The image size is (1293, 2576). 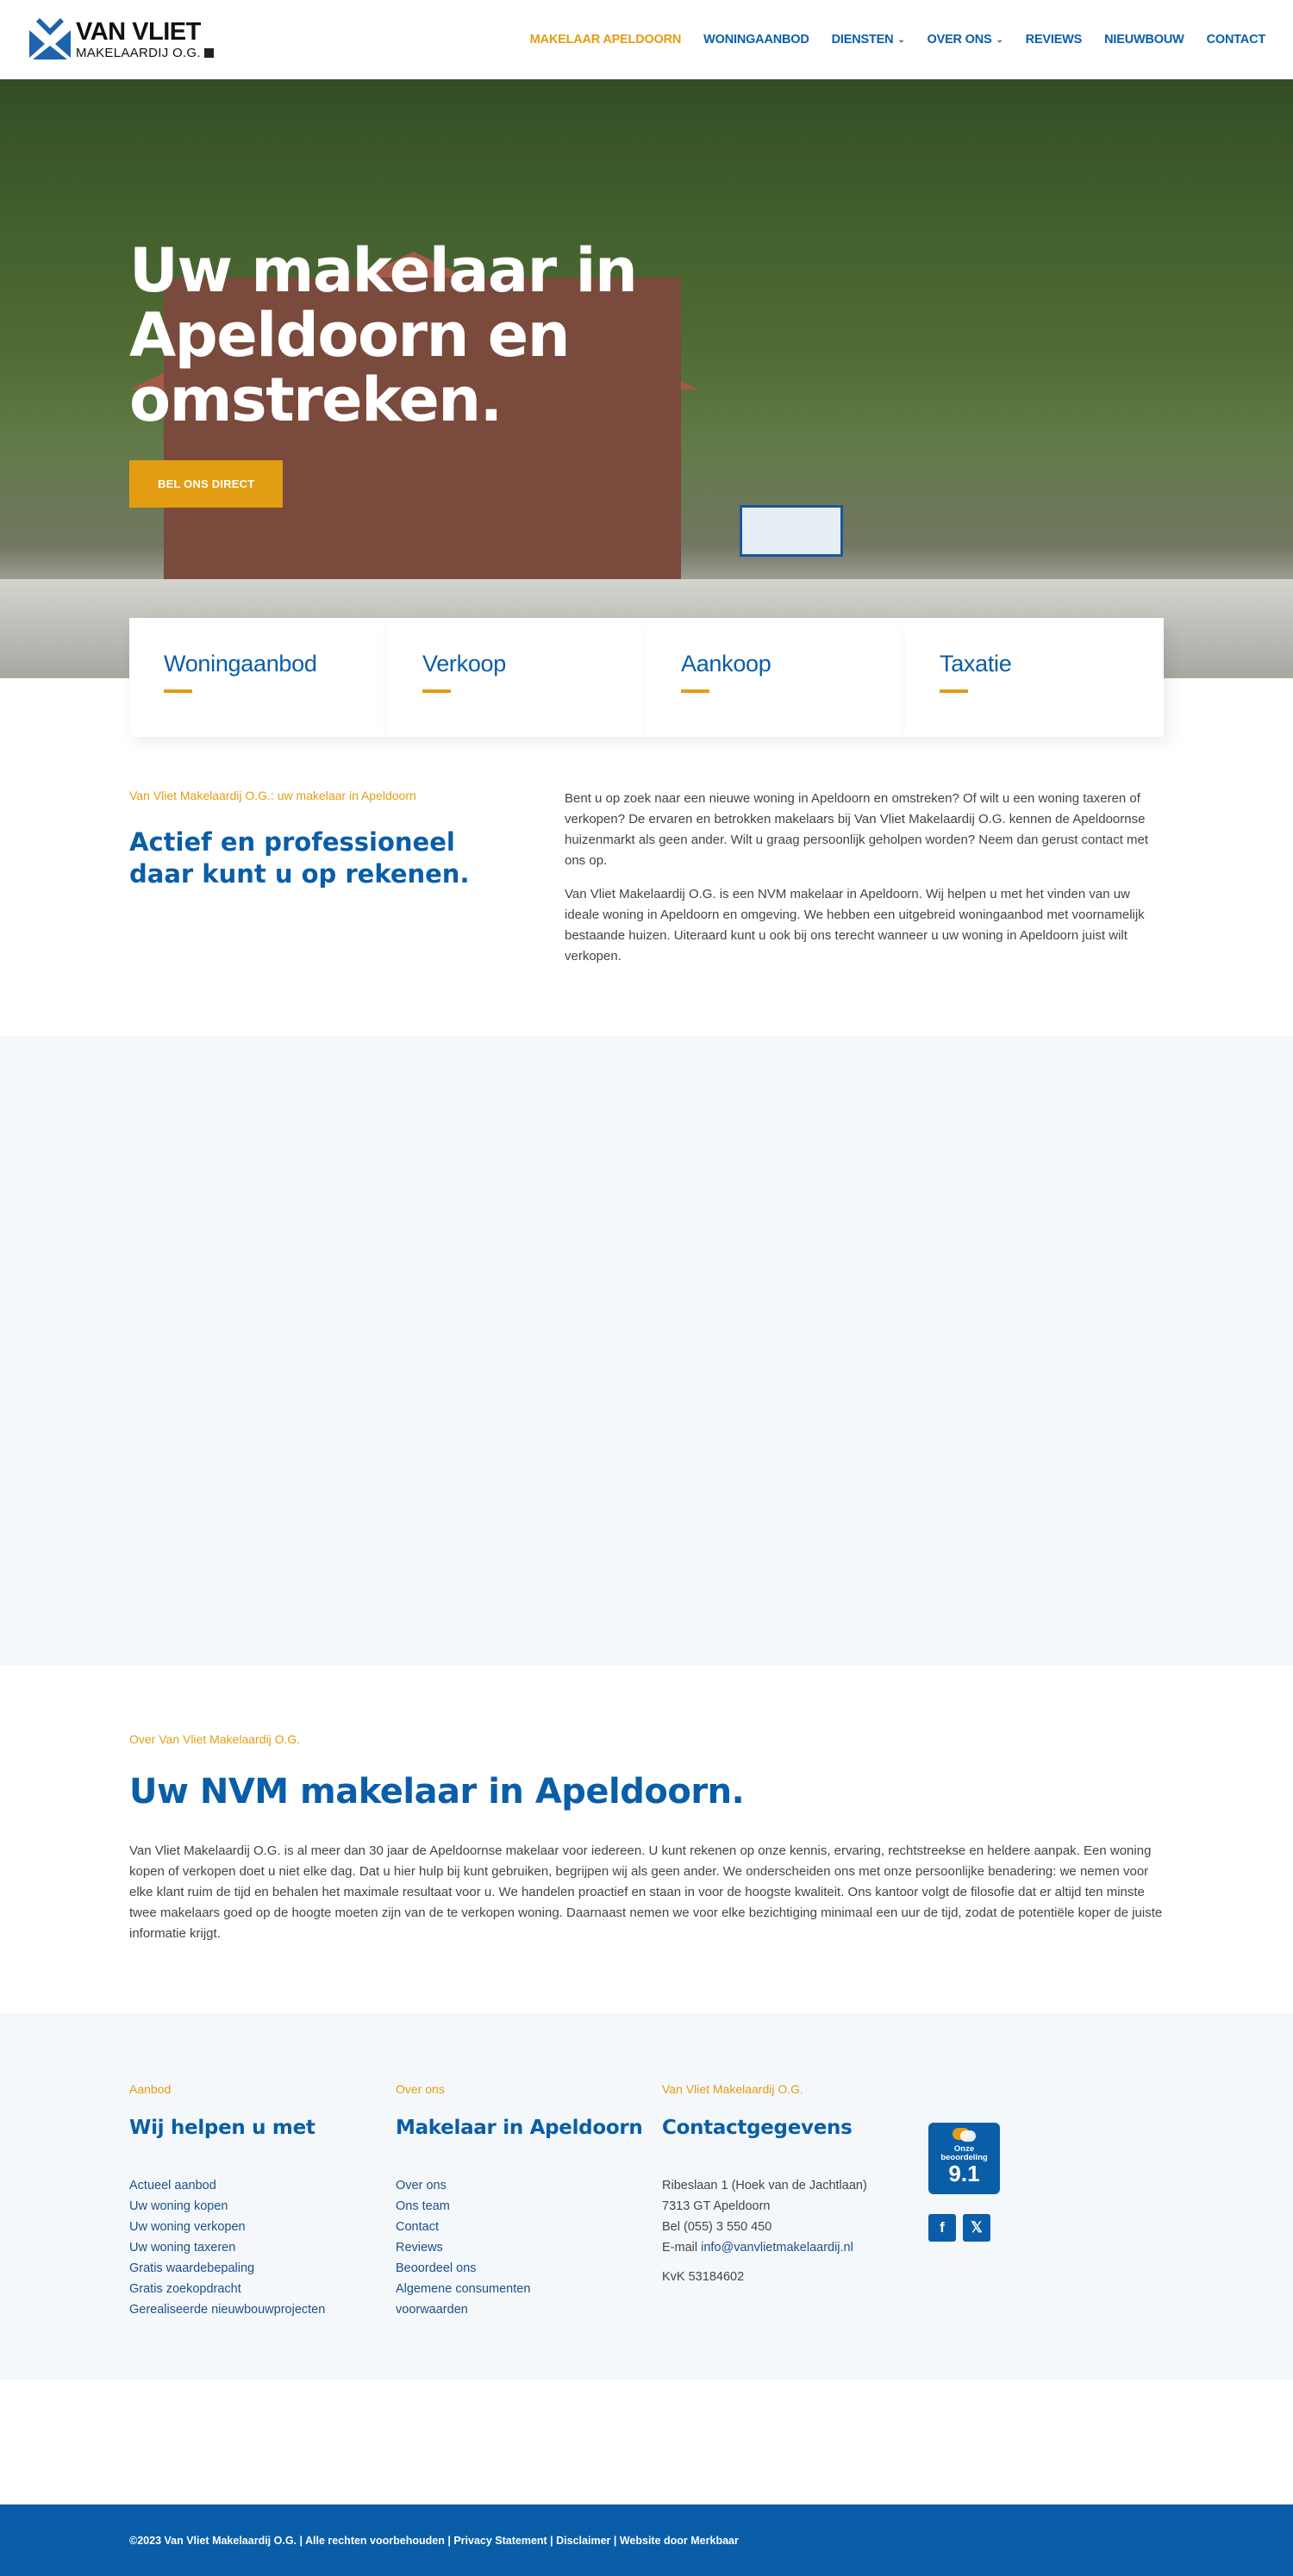 I want to click on nav-item-nieuwbouw: NIEUWBOUW, so click(x=1144, y=40).